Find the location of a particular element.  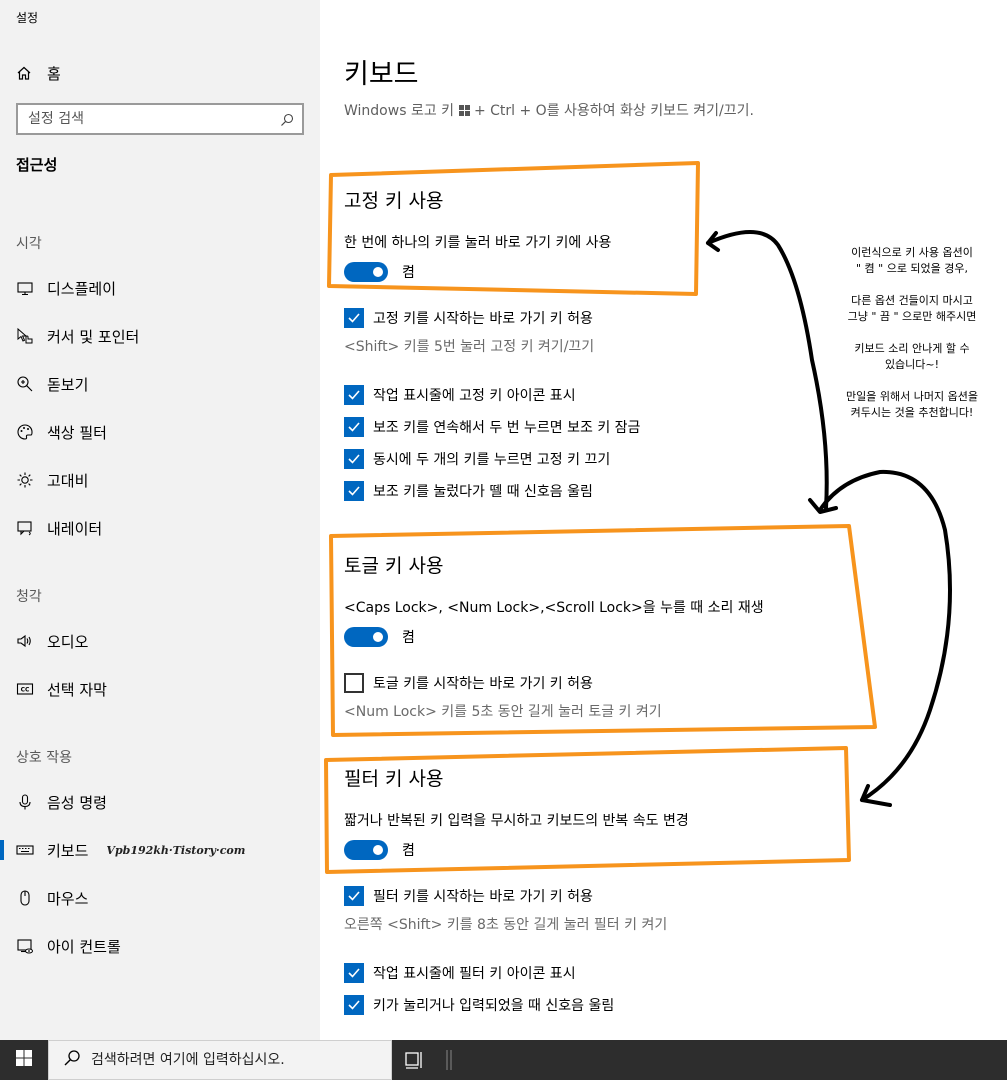

page-title: 키보드 is located at coordinates (381, 74).